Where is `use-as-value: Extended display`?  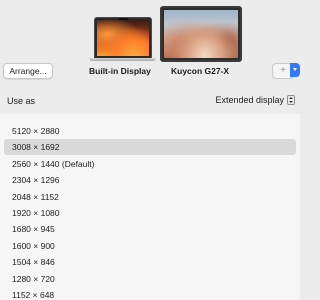
use-as-value: Extended display is located at coordinates (249, 100).